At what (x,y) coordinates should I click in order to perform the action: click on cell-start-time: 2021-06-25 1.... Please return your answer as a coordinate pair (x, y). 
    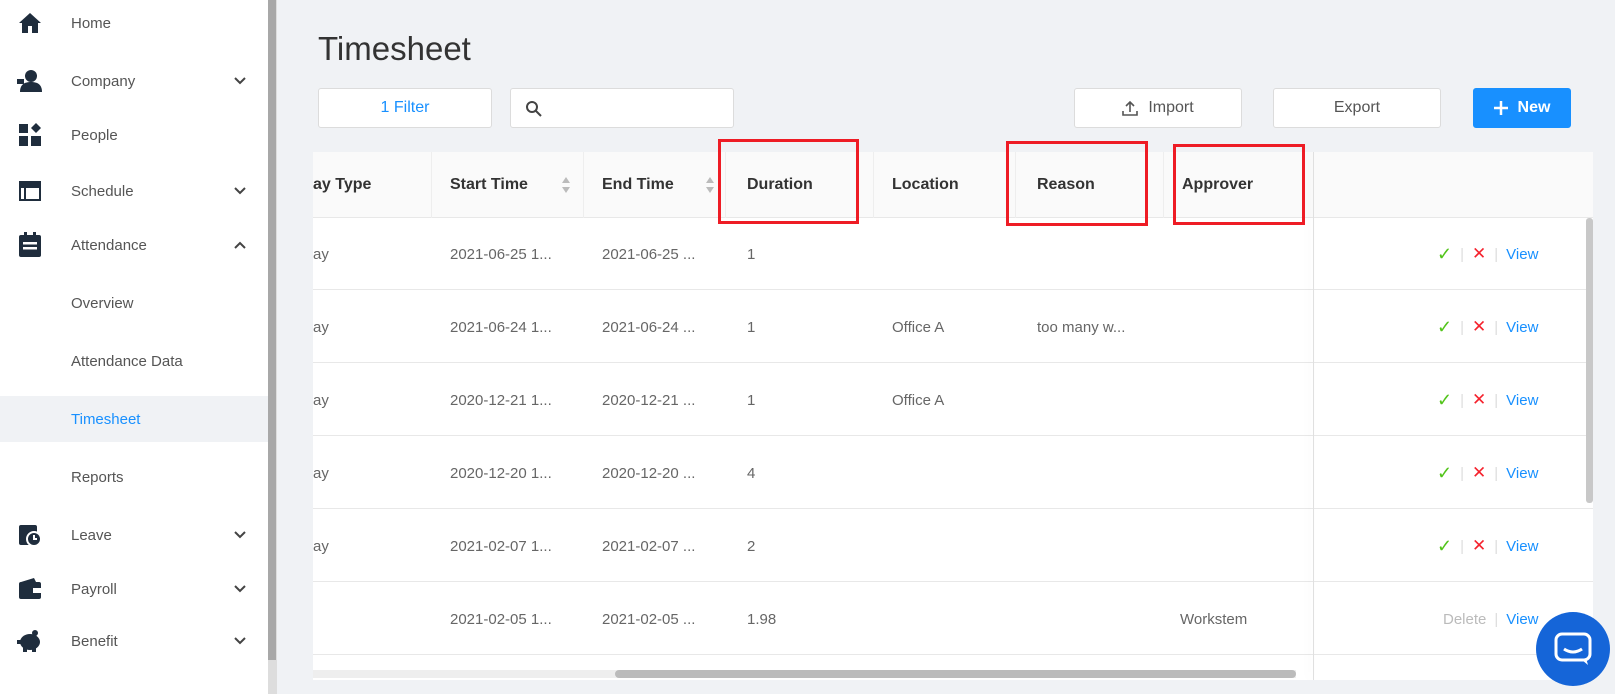
    Looking at the image, I should click on (501, 254).